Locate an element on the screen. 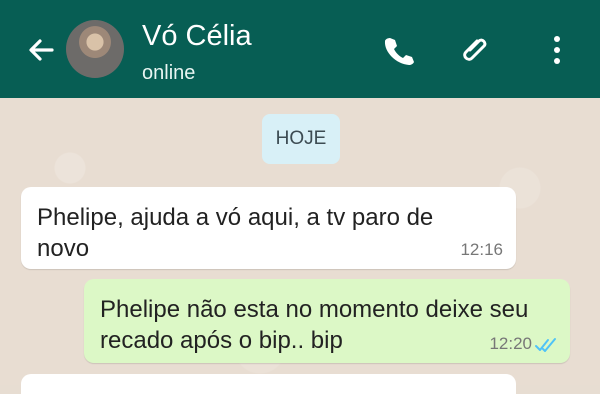  date-separator: HOJE is located at coordinates (301, 139).